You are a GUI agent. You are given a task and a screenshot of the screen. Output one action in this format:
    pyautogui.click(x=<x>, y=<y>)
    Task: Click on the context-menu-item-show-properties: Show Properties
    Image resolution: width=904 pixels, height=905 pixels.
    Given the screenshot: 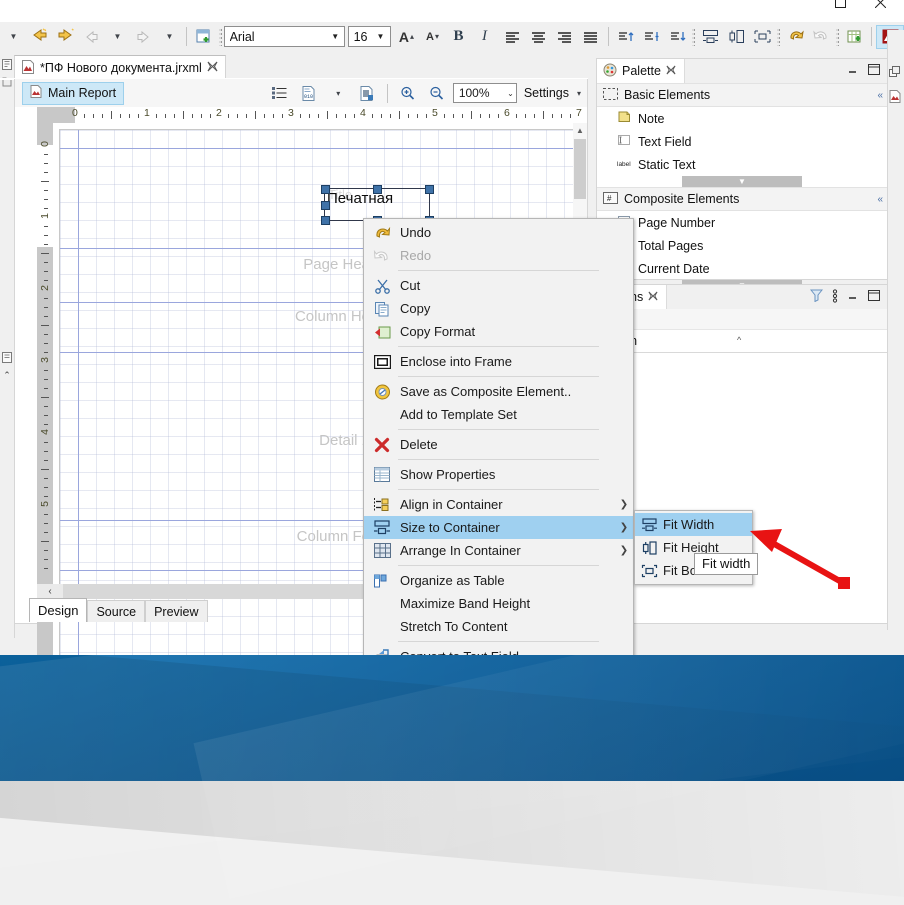 What is the action you would take?
    pyautogui.click(x=498, y=474)
    